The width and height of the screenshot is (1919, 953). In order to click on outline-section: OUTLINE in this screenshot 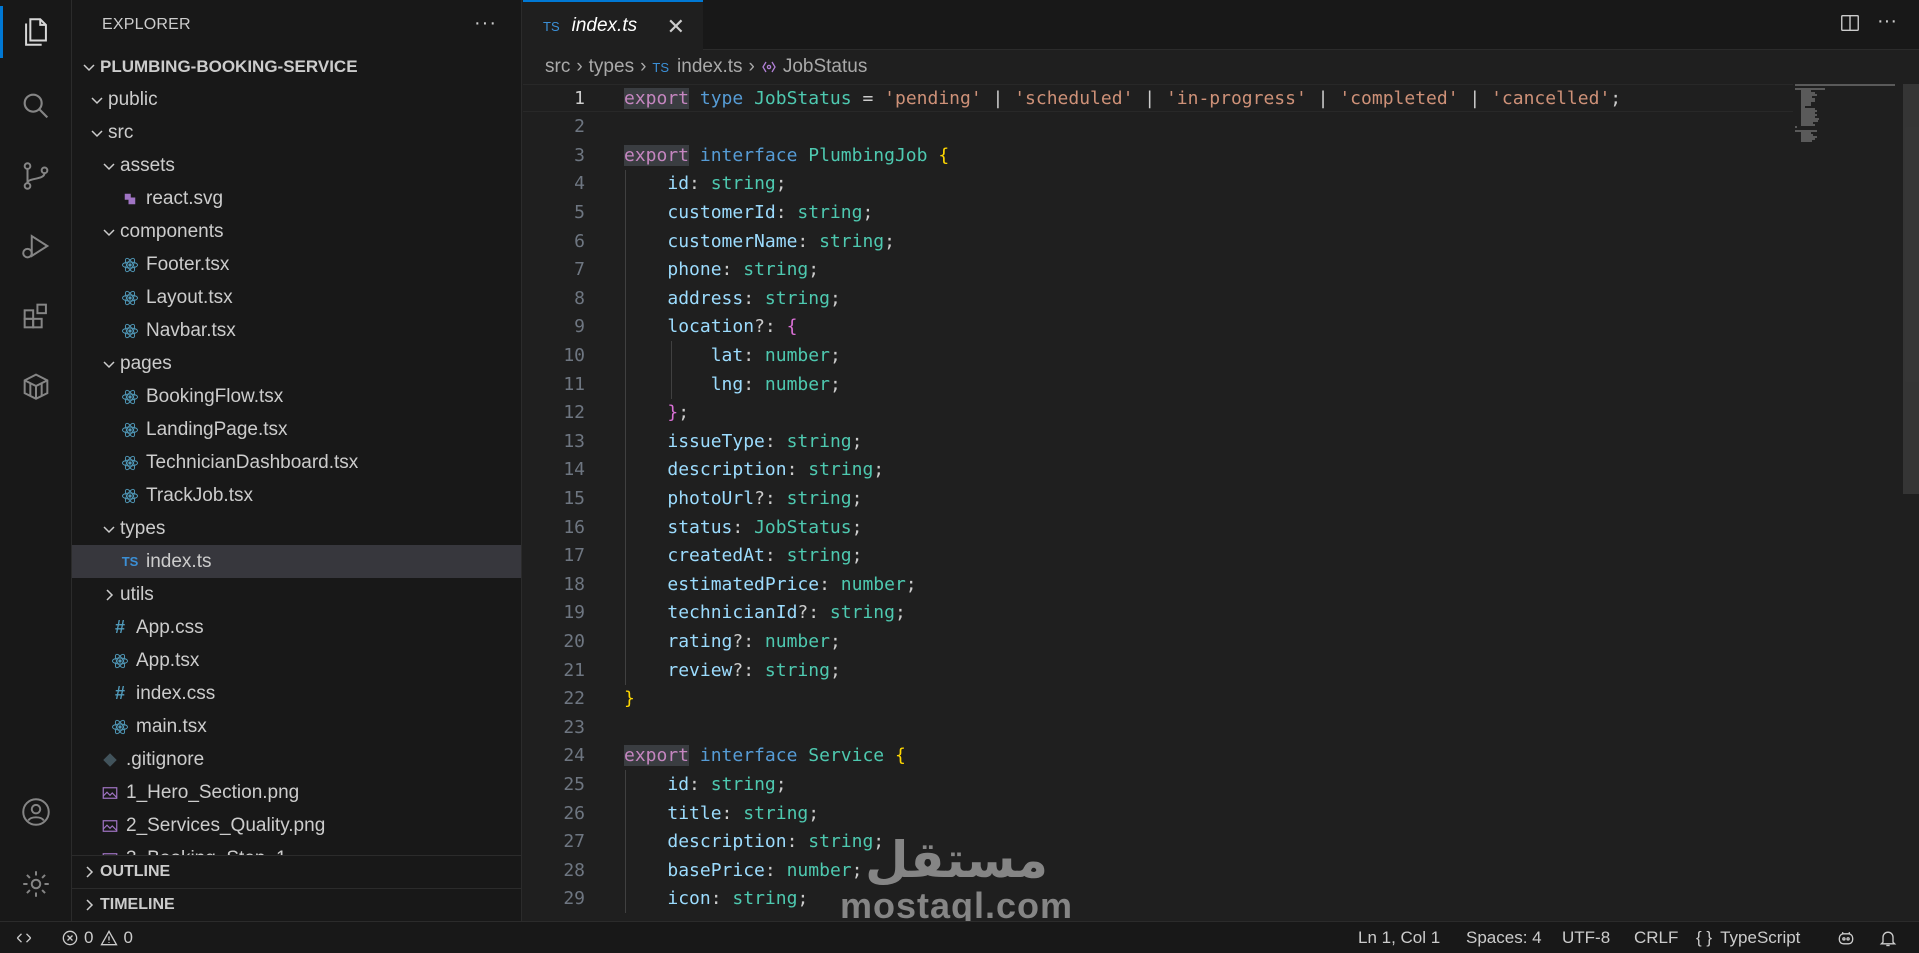, I will do `click(296, 871)`.